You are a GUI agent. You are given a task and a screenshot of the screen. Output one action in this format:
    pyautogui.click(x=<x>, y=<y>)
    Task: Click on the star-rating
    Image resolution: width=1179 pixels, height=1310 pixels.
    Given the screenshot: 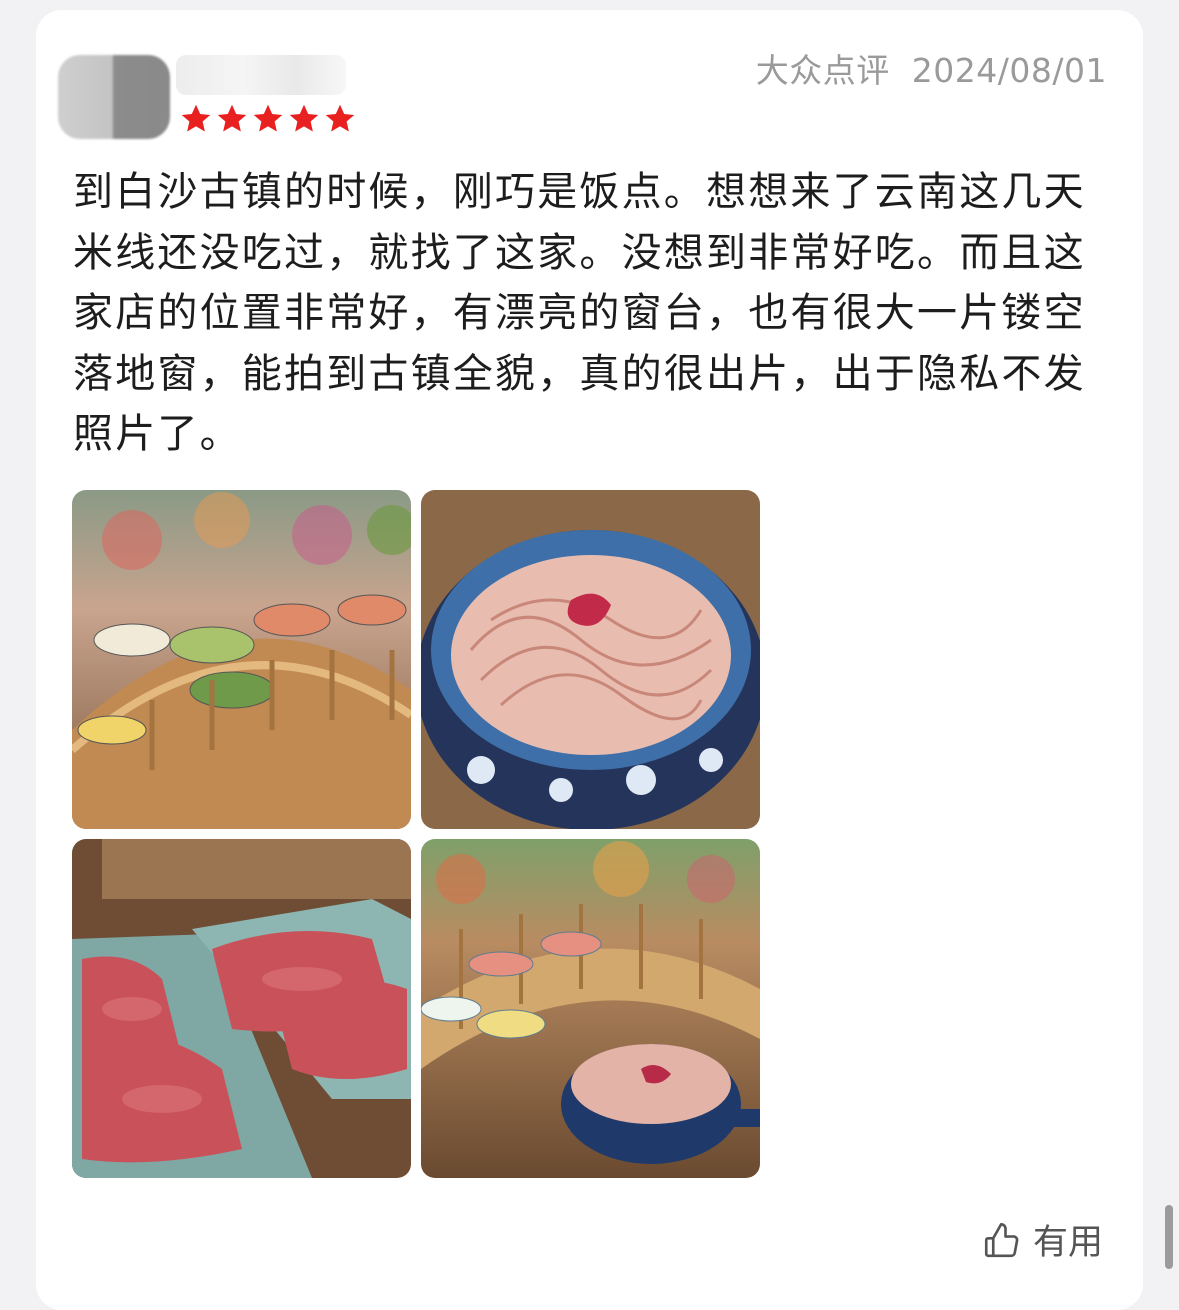 What is the action you would take?
    pyautogui.click(x=268, y=119)
    